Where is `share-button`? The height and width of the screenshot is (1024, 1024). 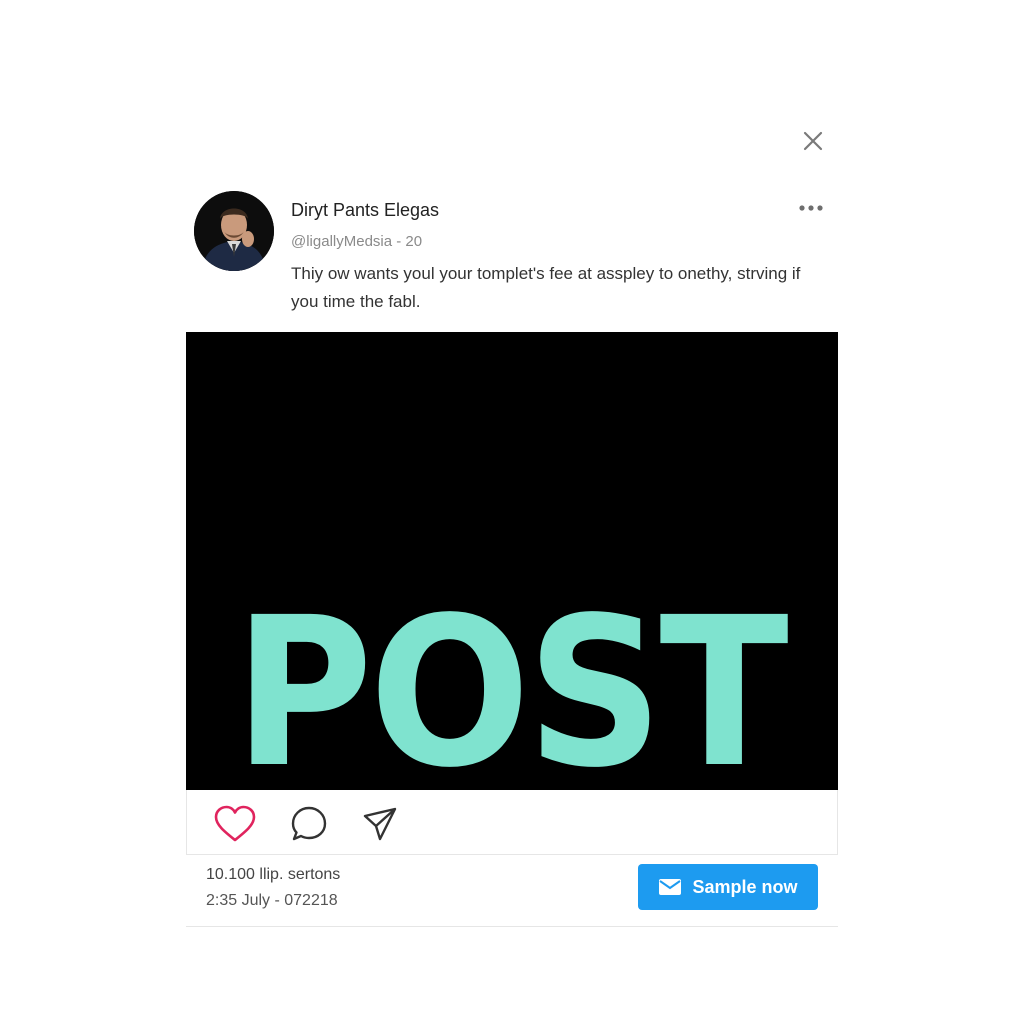
share-button is located at coordinates (379, 824).